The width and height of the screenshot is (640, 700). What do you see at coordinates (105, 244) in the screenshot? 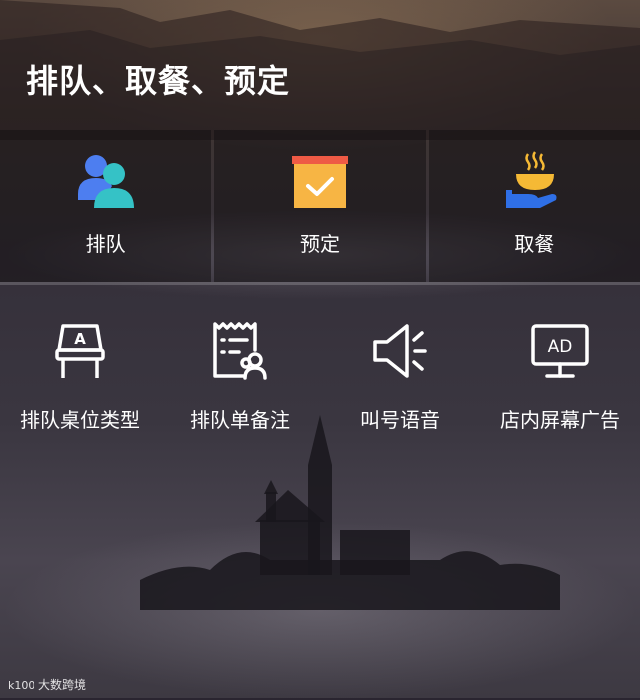
I see `queue-label: 排队` at bounding box center [105, 244].